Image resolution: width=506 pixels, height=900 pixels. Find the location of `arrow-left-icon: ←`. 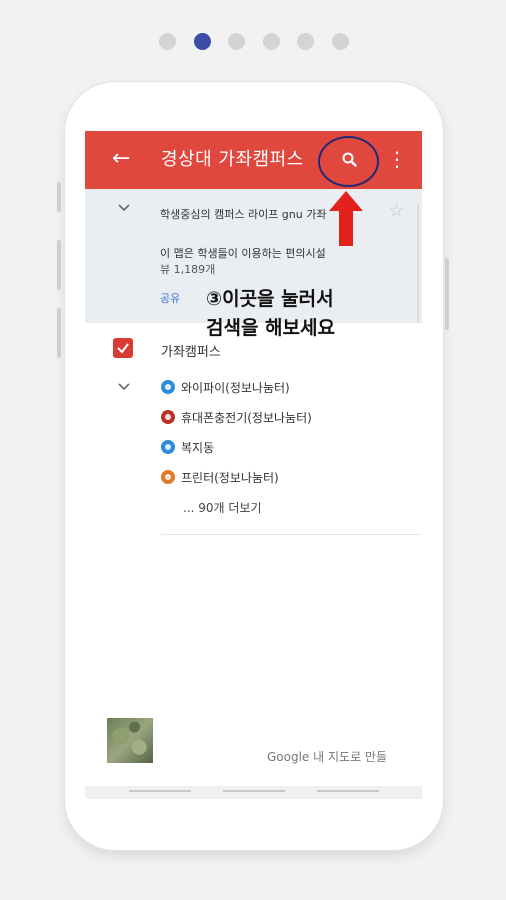

arrow-left-icon: ← is located at coordinates (121, 159).